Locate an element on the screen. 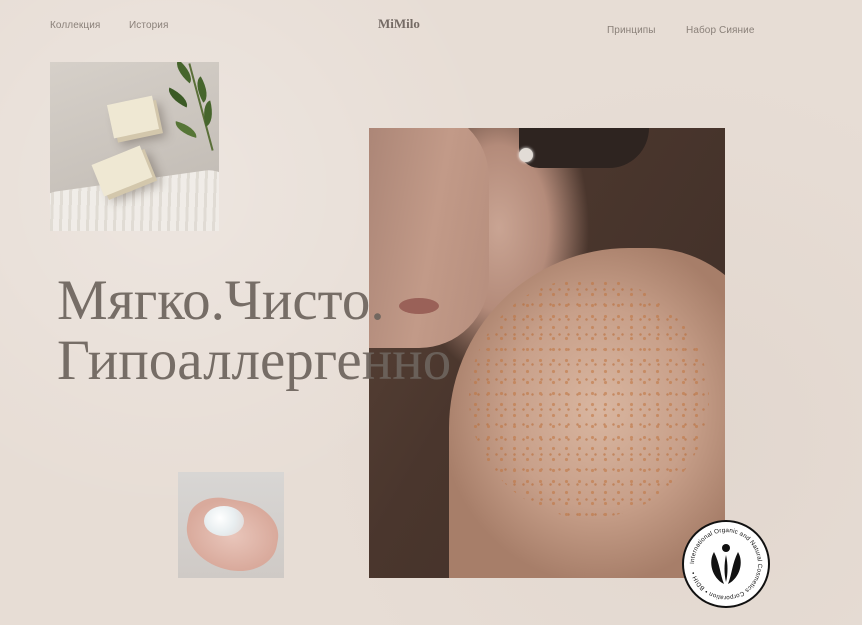 The height and width of the screenshot is (625, 862). soap-bar is located at coordinates (133, 117).